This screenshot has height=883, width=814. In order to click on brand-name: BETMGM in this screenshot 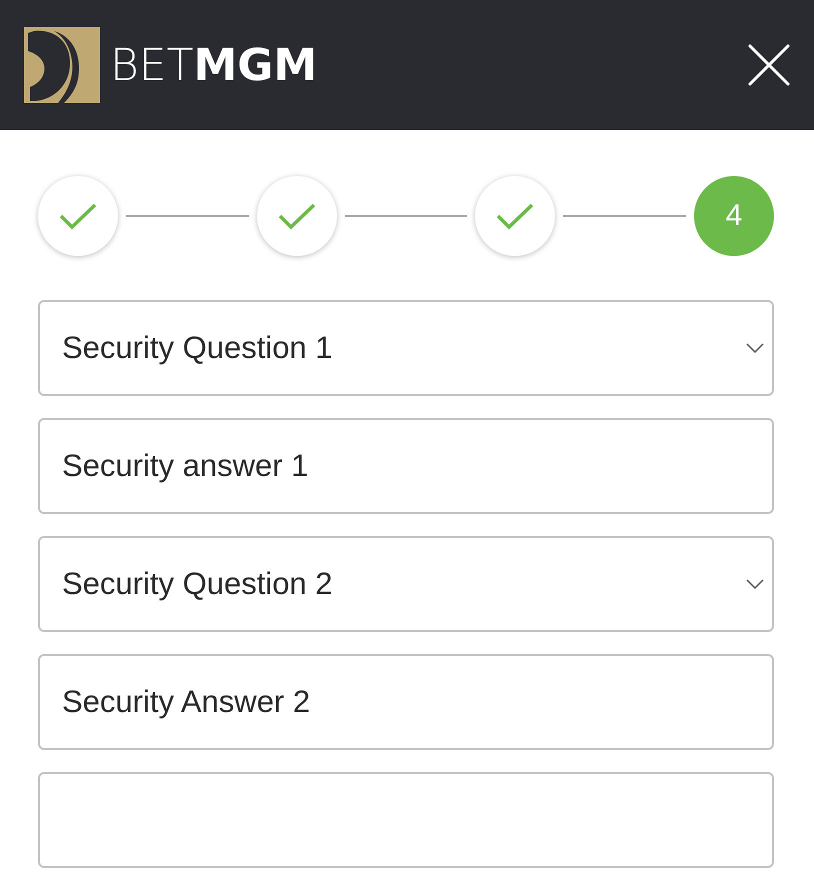, I will do `click(214, 65)`.